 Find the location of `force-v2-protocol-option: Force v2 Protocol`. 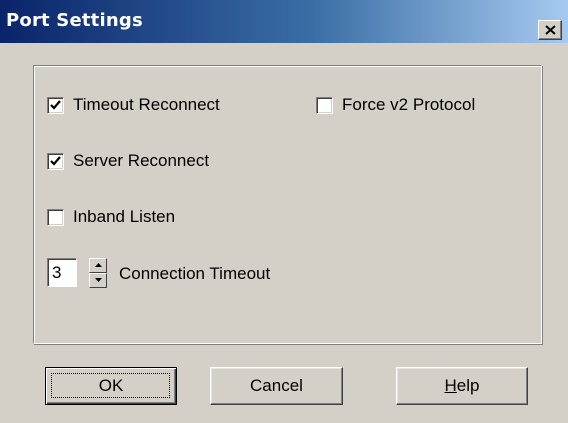

force-v2-protocol-option: Force v2 Protocol is located at coordinates (395, 105).